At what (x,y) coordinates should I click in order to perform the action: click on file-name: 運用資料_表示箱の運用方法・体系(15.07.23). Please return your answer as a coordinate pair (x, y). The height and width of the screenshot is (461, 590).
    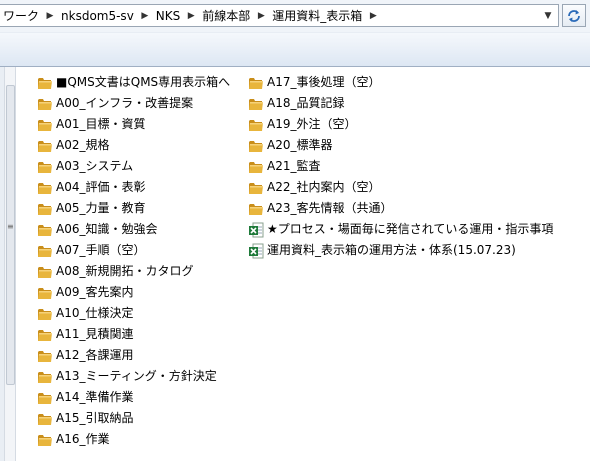
    Looking at the image, I should click on (391, 250).